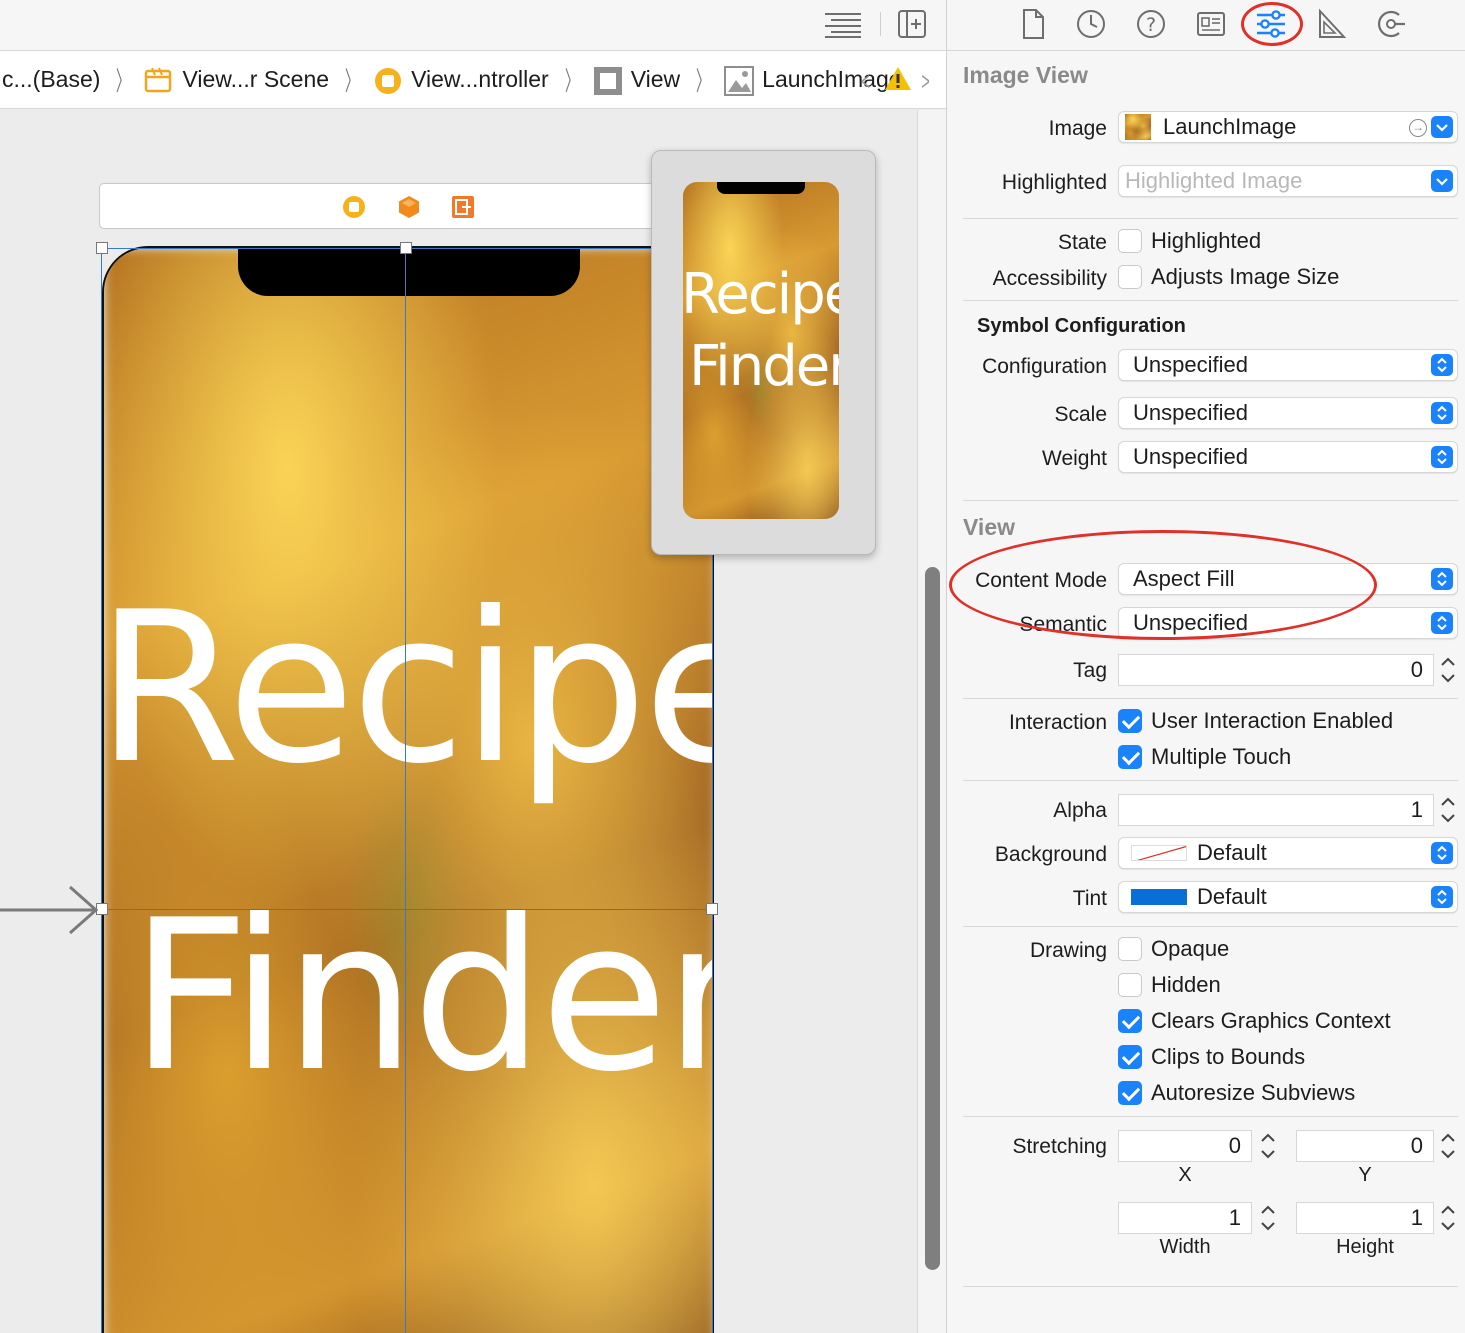  Describe the element at coordinates (1236, 1093) in the screenshot. I see `autoresize-row: Autoresize Subviews` at that location.